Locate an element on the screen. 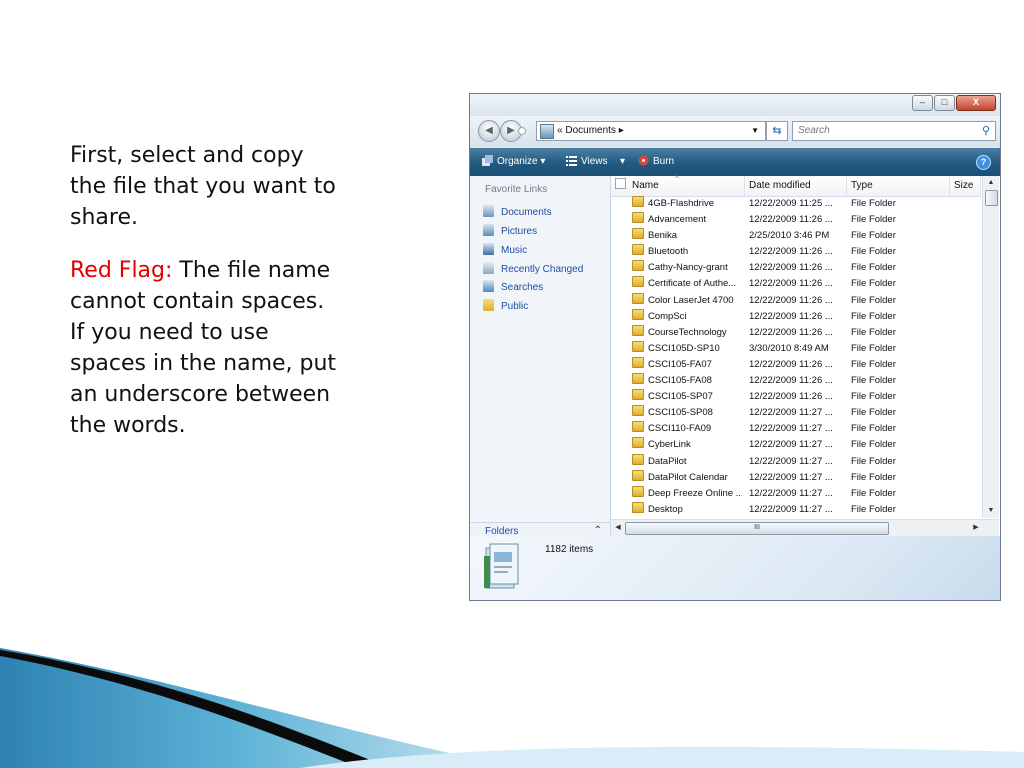 This screenshot has width=1024, height=768. file-name-cell: CSCI105-SP08 is located at coordinates (687, 413).